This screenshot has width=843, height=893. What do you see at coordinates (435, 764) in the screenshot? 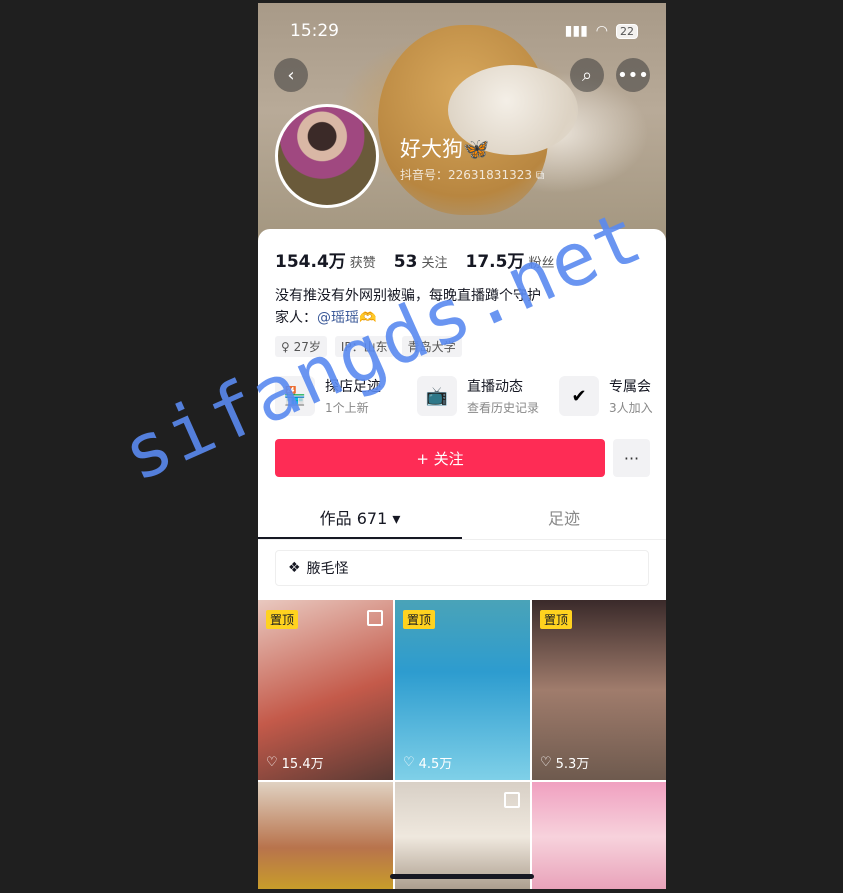
I see `like-value: 4.5万` at bounding box center [435, 764].